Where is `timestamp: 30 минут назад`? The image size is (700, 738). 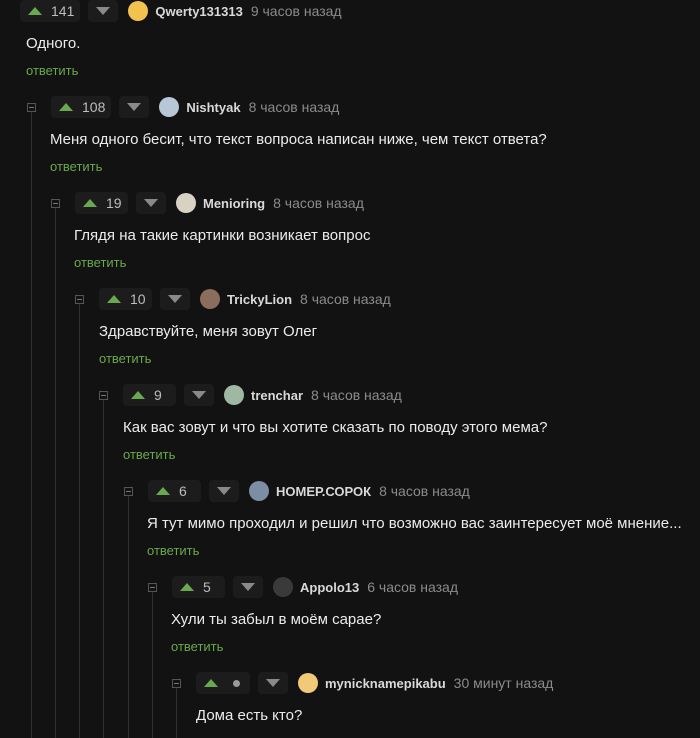
timestamp: 30 минут назад is located at coordinates (504, 683).